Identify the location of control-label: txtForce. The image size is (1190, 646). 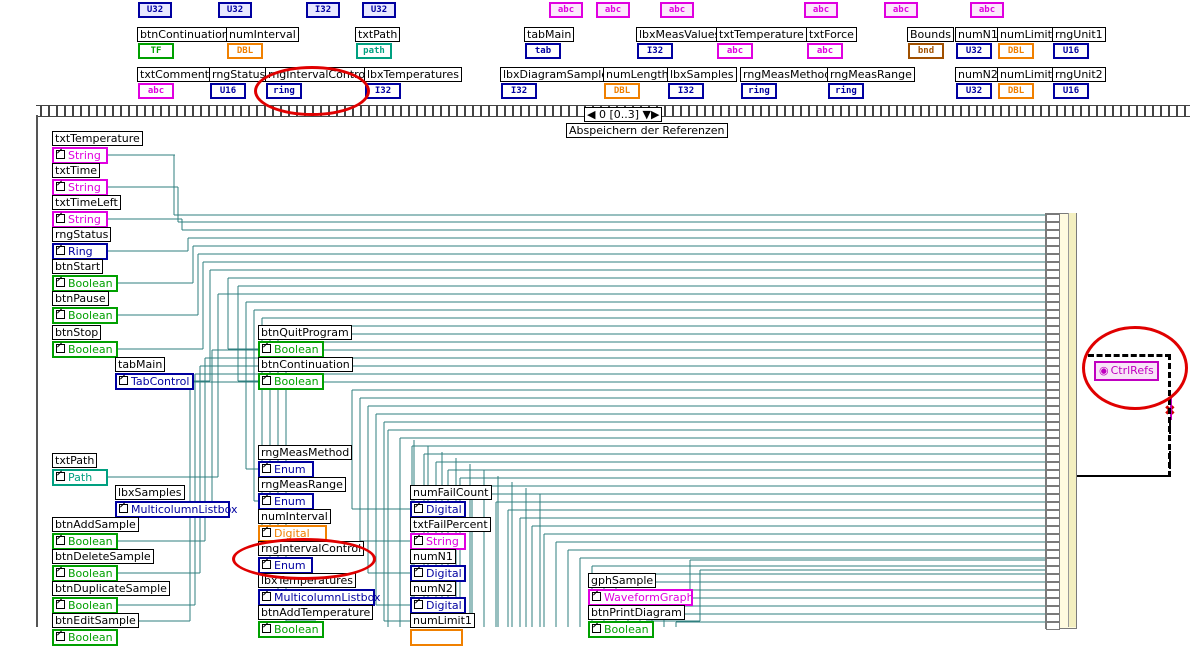
(831, 34).